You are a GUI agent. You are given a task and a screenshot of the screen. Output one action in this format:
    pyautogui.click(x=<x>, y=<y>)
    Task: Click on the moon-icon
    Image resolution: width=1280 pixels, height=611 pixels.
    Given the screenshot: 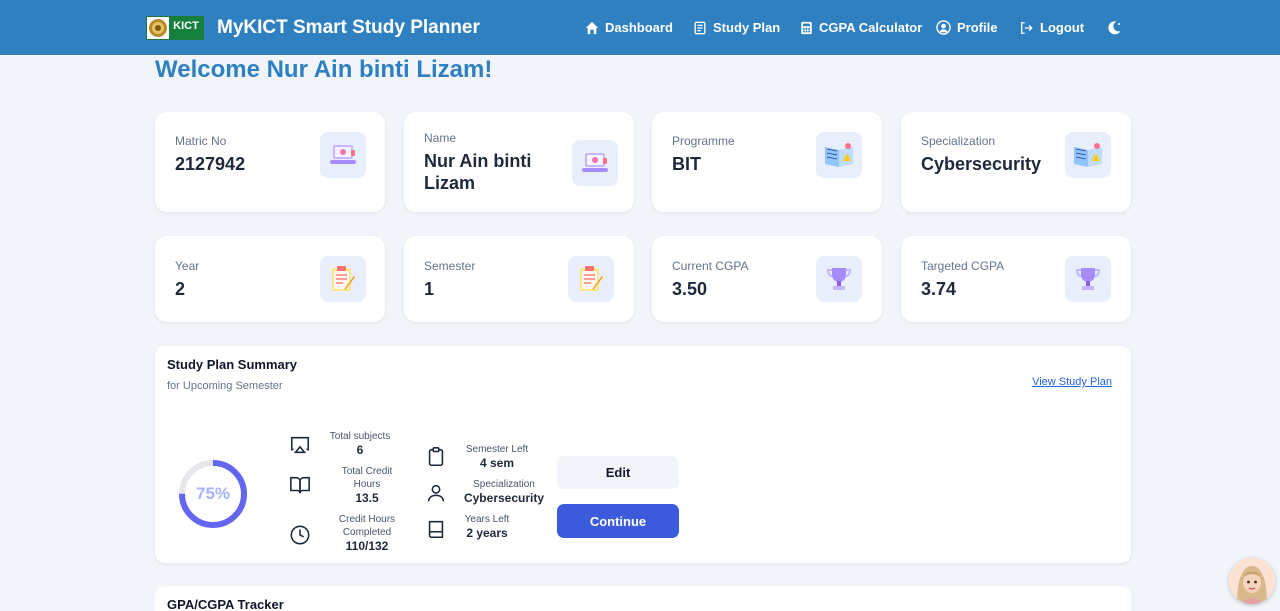 What is the action you would take?
    pyautogui.click(x=1114, y=27)
    